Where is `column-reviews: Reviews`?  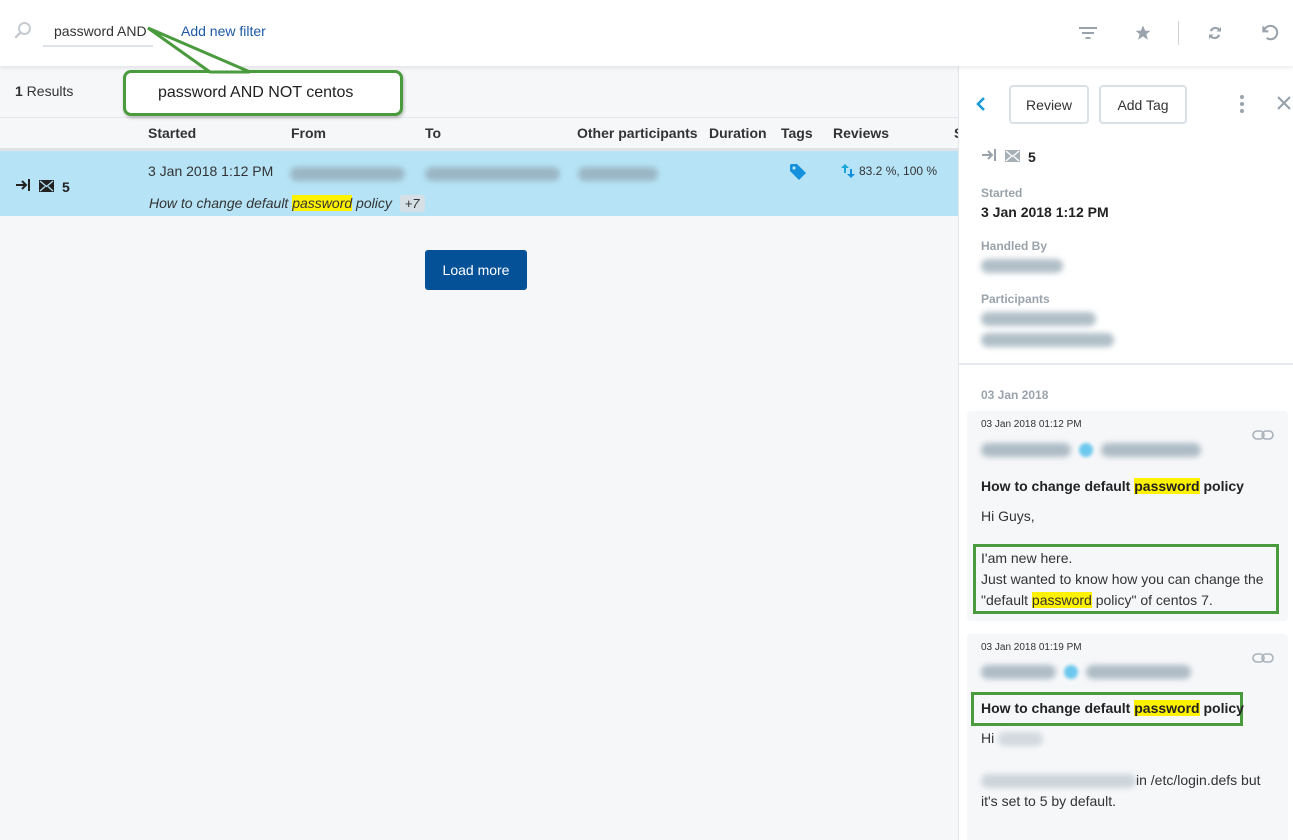 column-reviews: Reviews is located at coordinates (861, 133).